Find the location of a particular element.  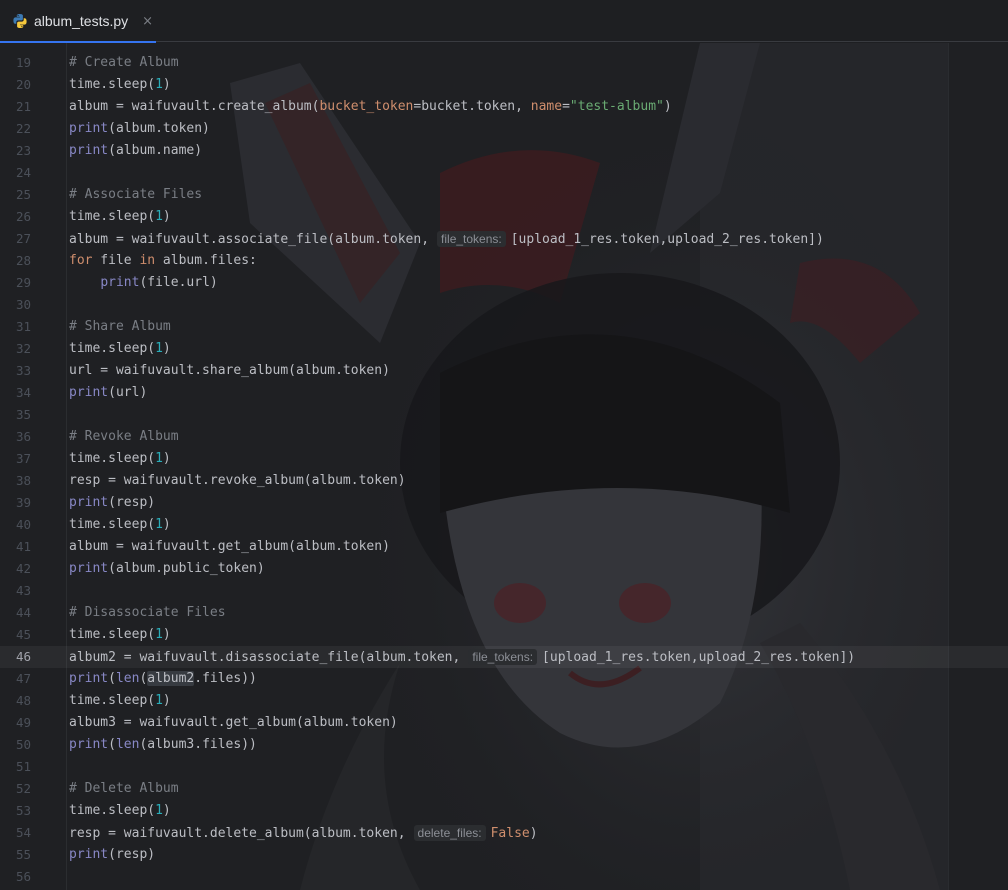

line-number: 51 is located at coordinates (23, 766).